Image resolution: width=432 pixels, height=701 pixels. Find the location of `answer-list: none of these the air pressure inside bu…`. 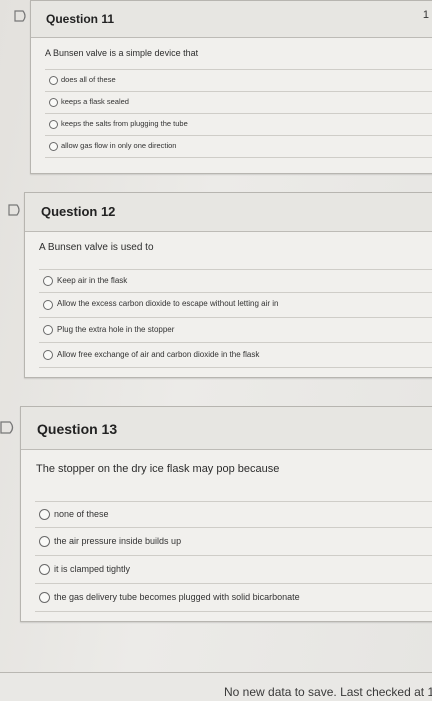

answer-list: none of these the air pressure inside bu… is located at coordinates (233, 556).